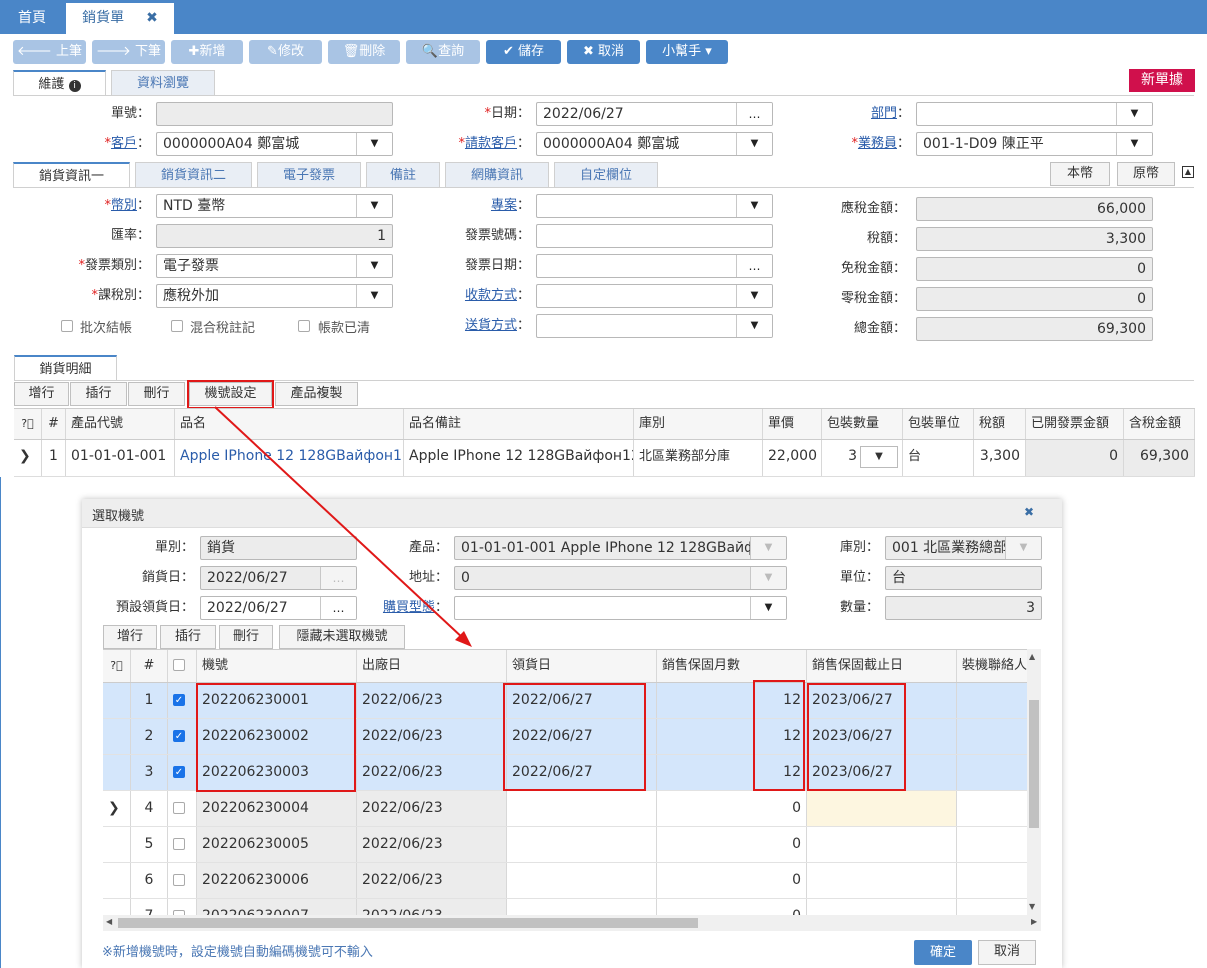  Describe the element at coordinates (343, 526) in the screenshot. I see `annotation-arrow` at that location.